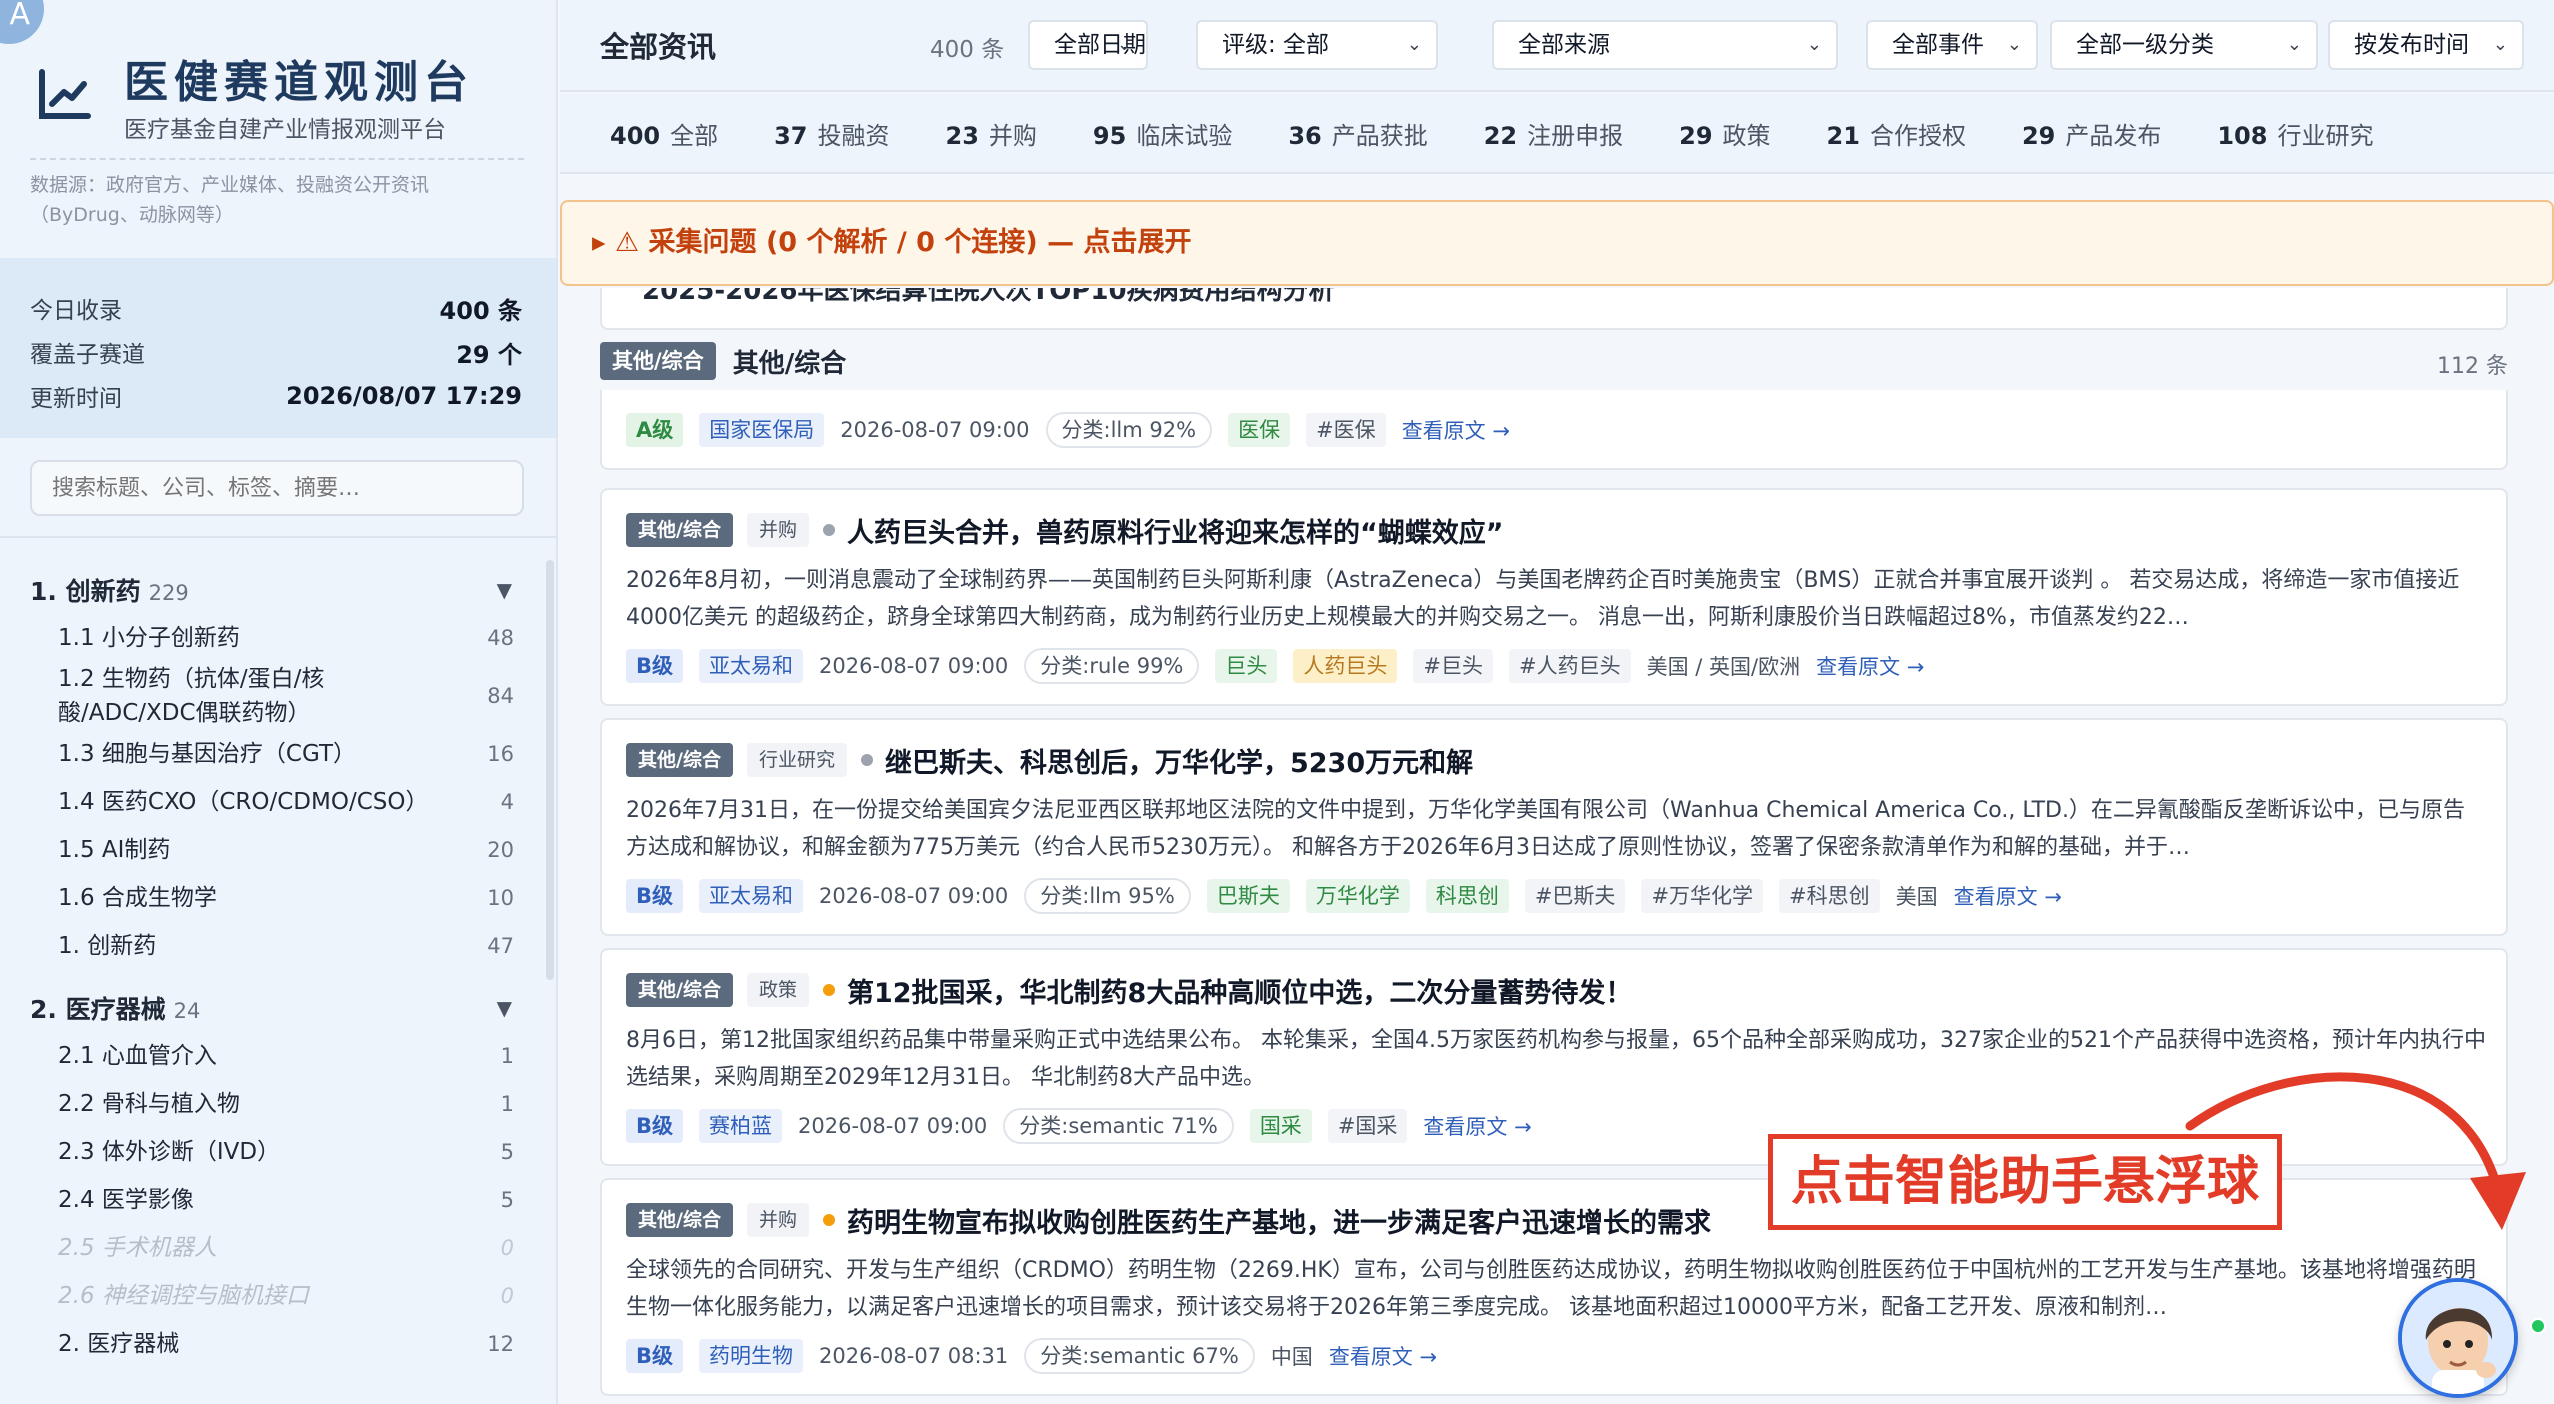 The image size is (2554, 1404). What do you see at coordinates (655, 666) in the screenshot?
I see `rating-badge: B级` at bounding box center [655, 666].